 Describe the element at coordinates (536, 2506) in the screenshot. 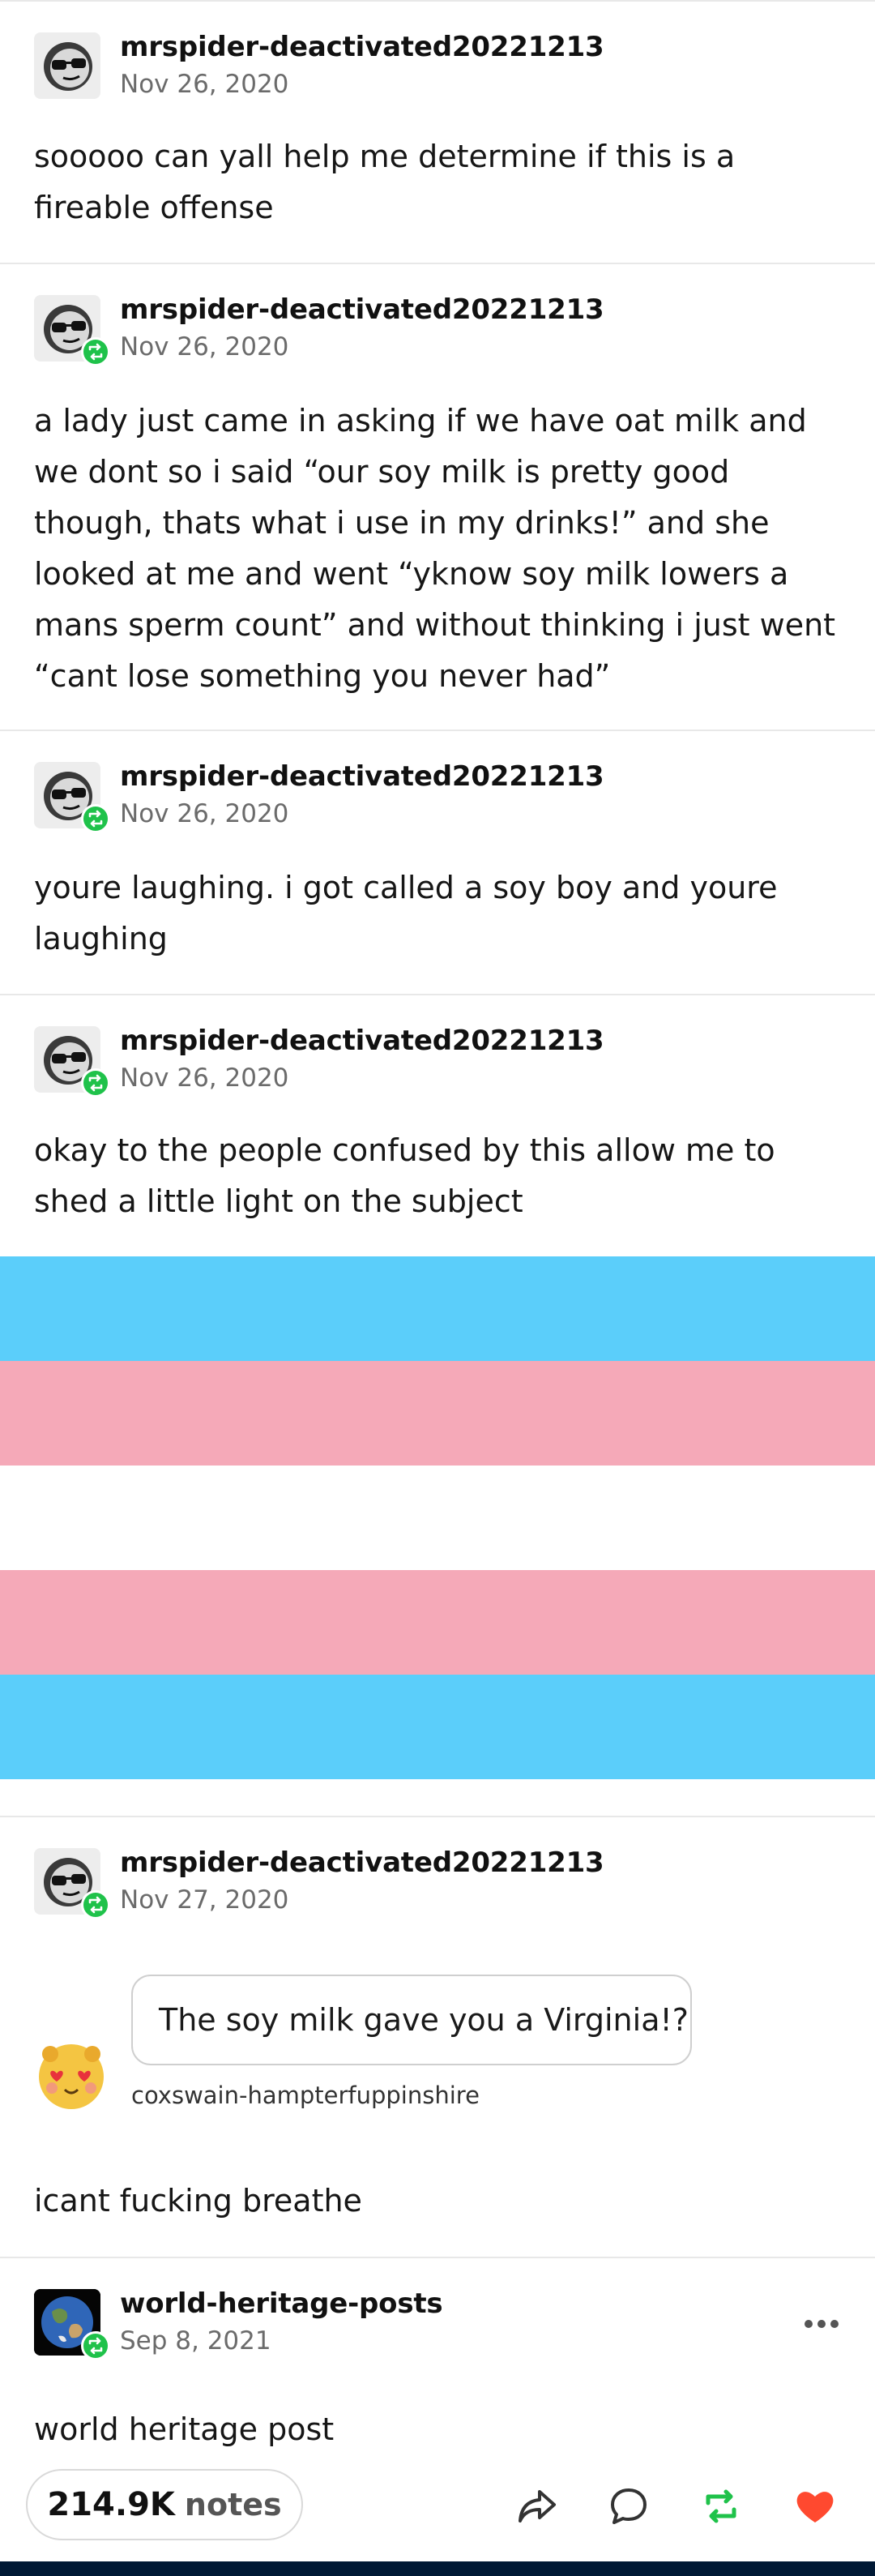

I see `share-icon` at that location.